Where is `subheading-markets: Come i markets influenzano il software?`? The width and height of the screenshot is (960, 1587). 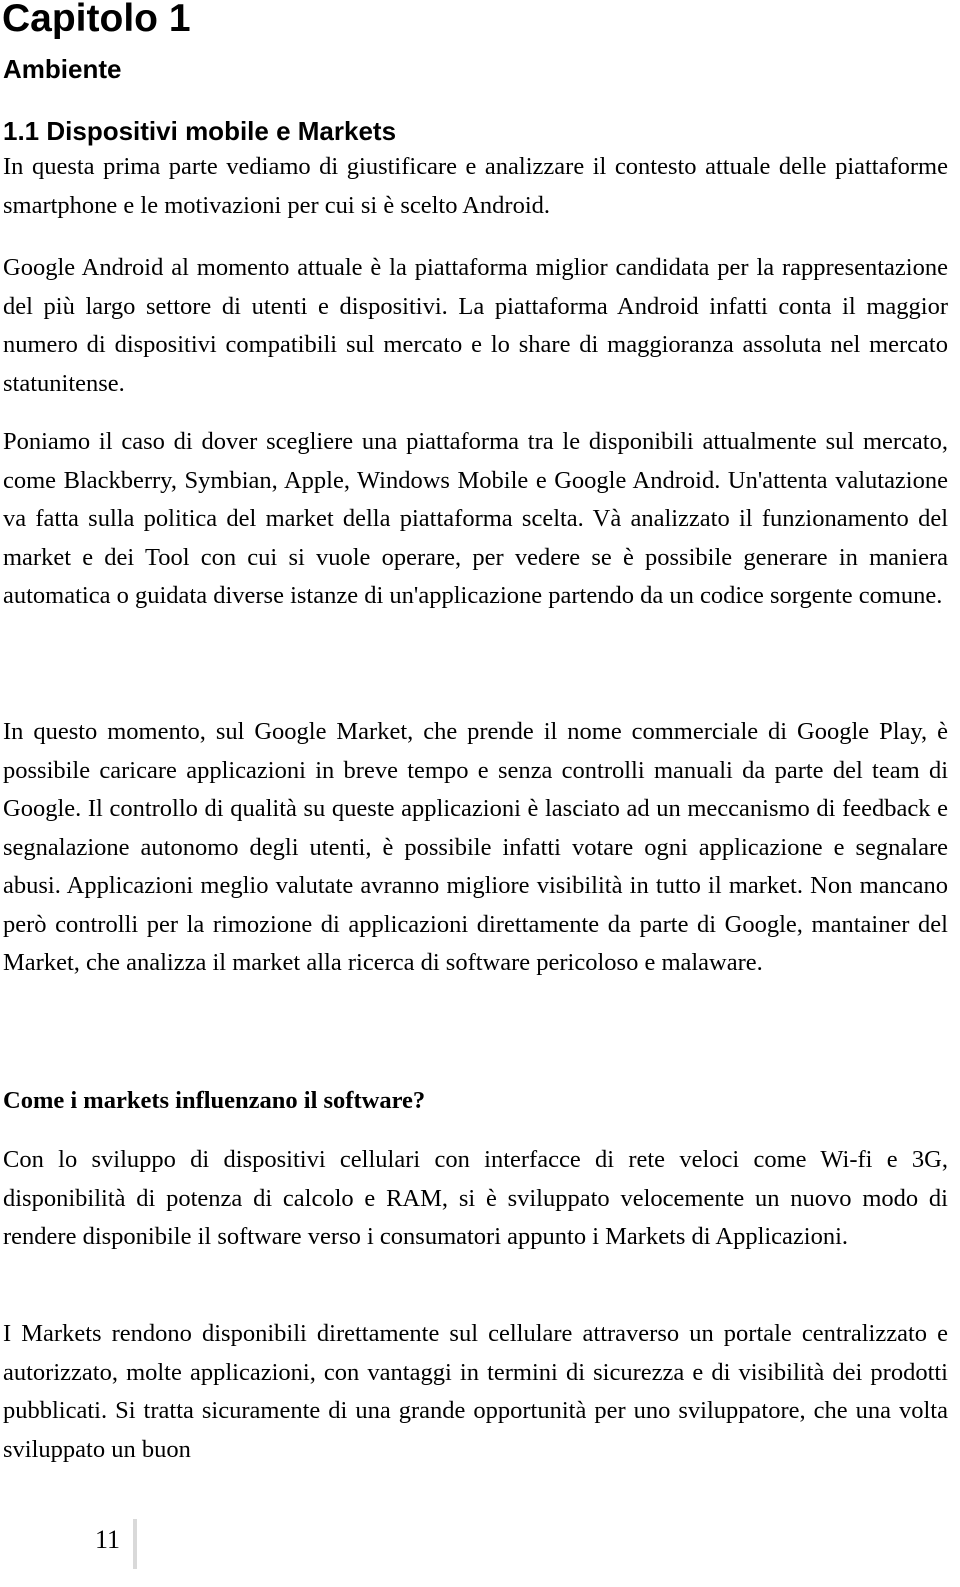
subheading-markets: Come i markets influenzano il software? is located at coordinates (214, 1100).